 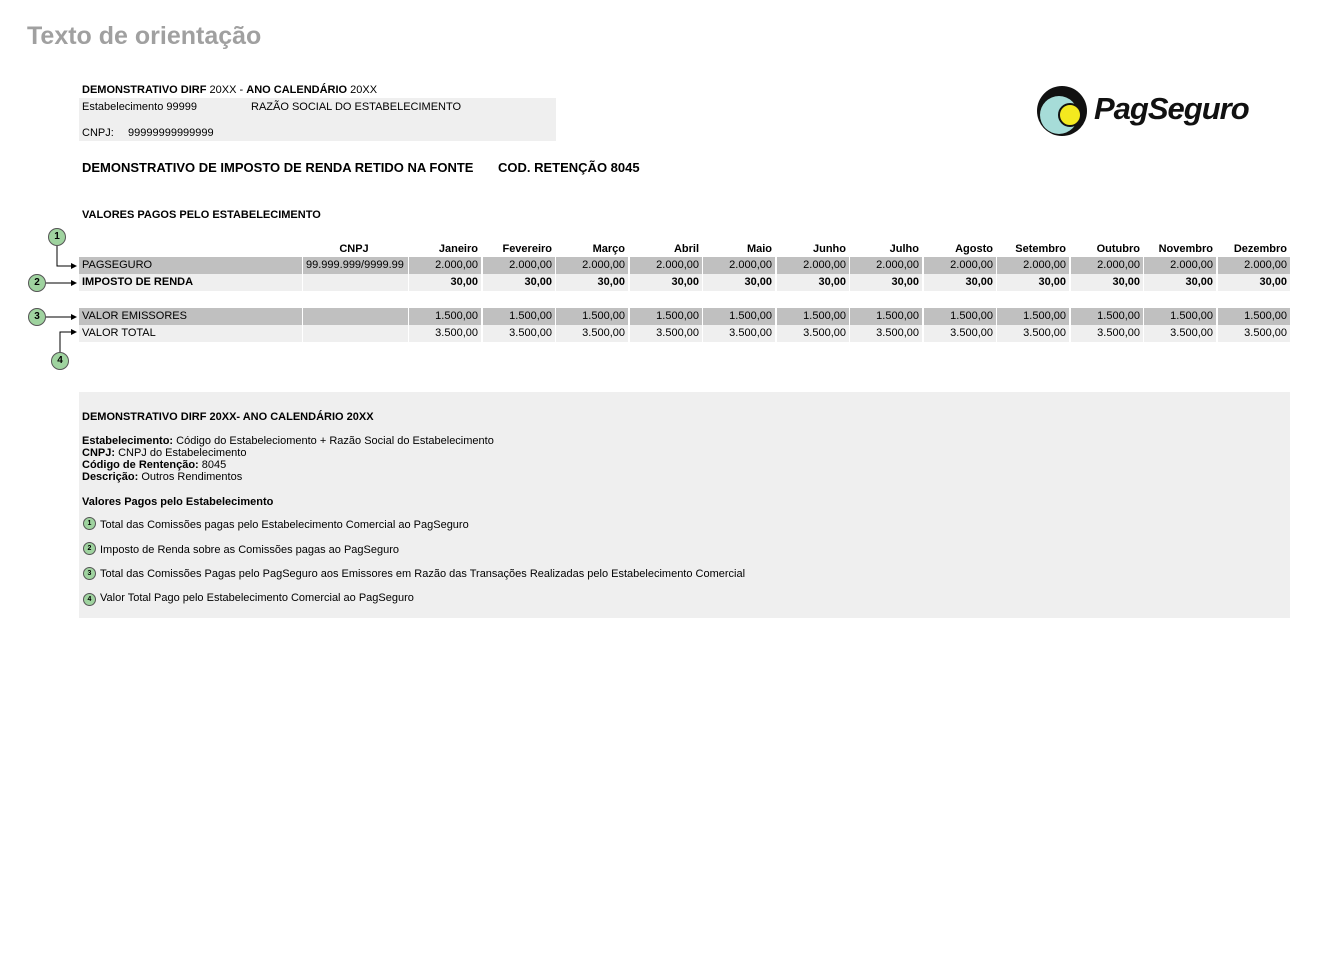 What do you see at coordinates (190, 333) in the screenshot?
I see `table-row-label: VALOR TOTAL` at bounding box center [190, 333].